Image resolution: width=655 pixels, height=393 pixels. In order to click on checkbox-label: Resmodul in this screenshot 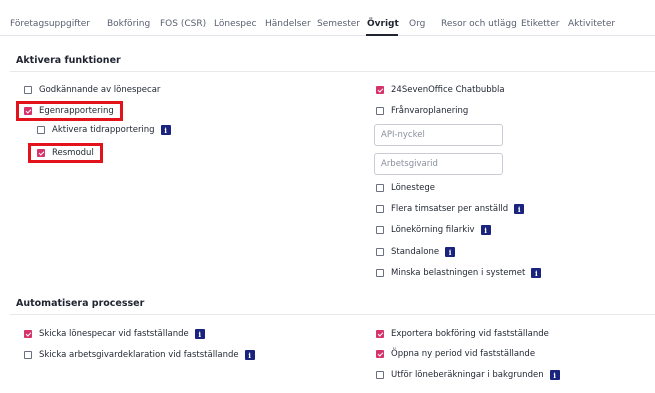, I will do `click(73, 153)`.